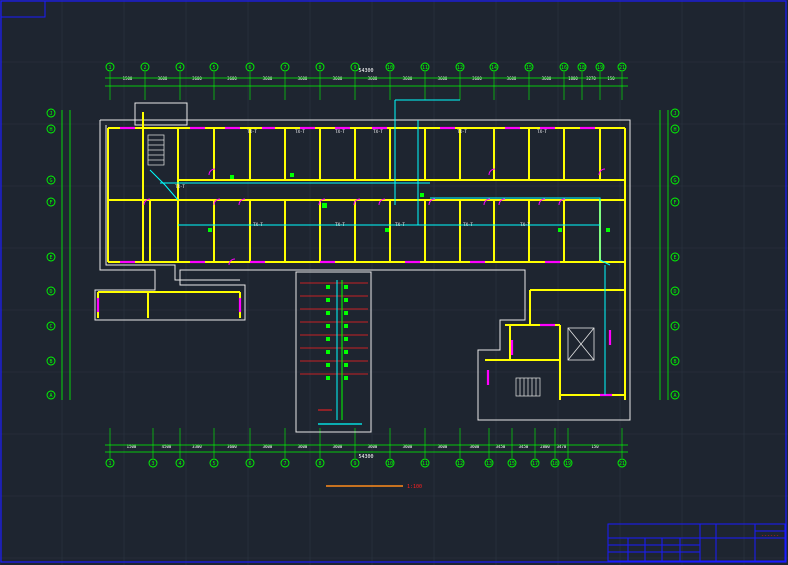  I want to click on axis-top-label: 1, so click(109, 68).